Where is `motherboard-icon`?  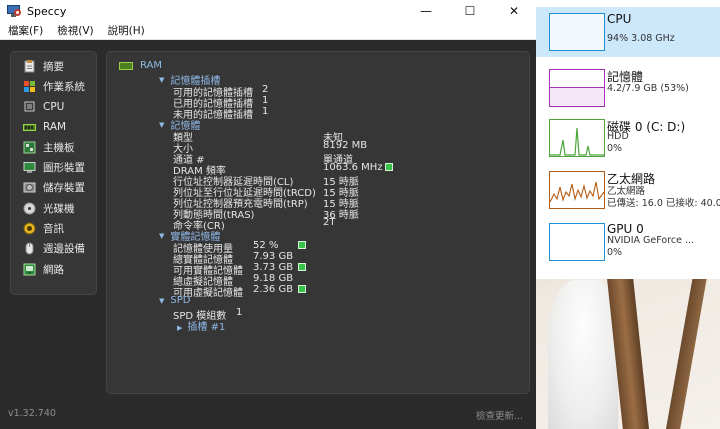 motherboard-icon is located at coordinates (29, 147).